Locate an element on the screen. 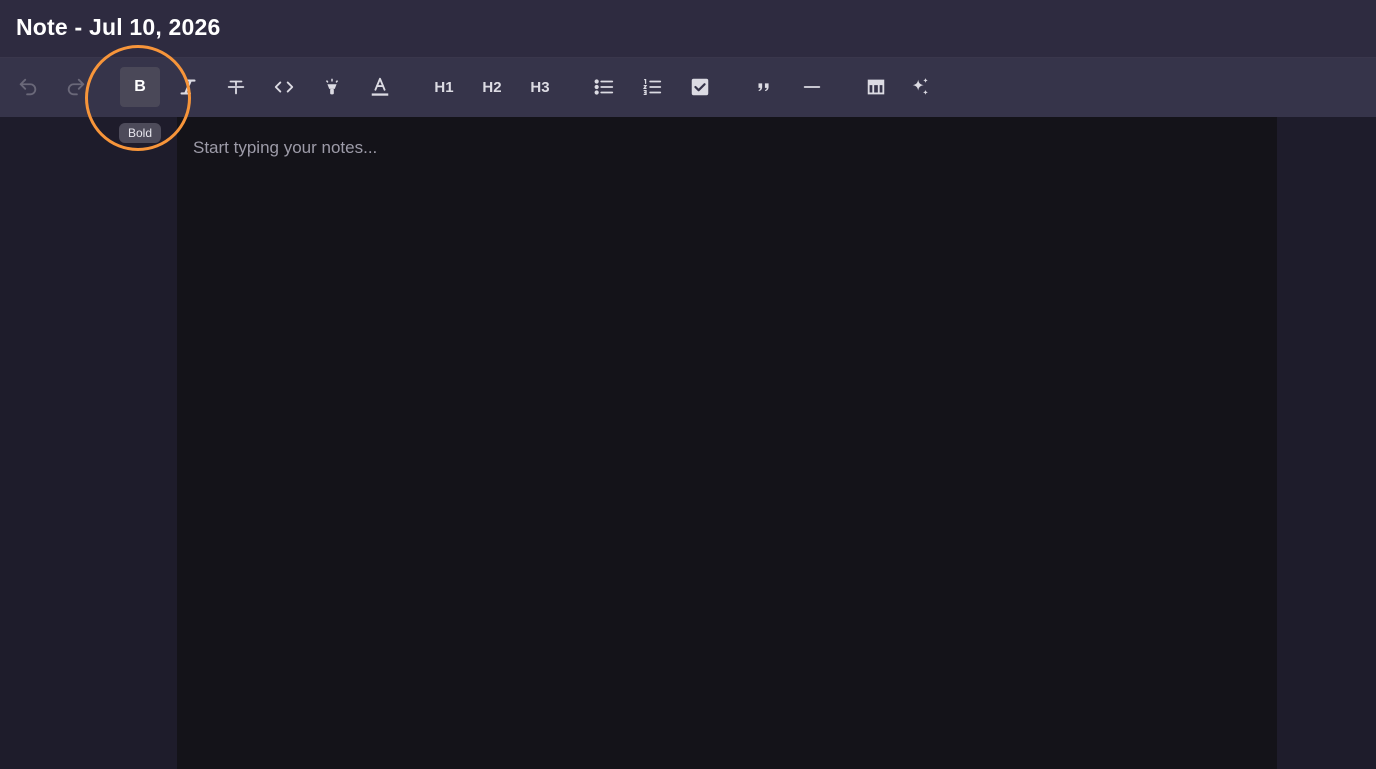 The width and height of the screenshot is (1376, 769). task-list-button is located at coordinates (700, 87).